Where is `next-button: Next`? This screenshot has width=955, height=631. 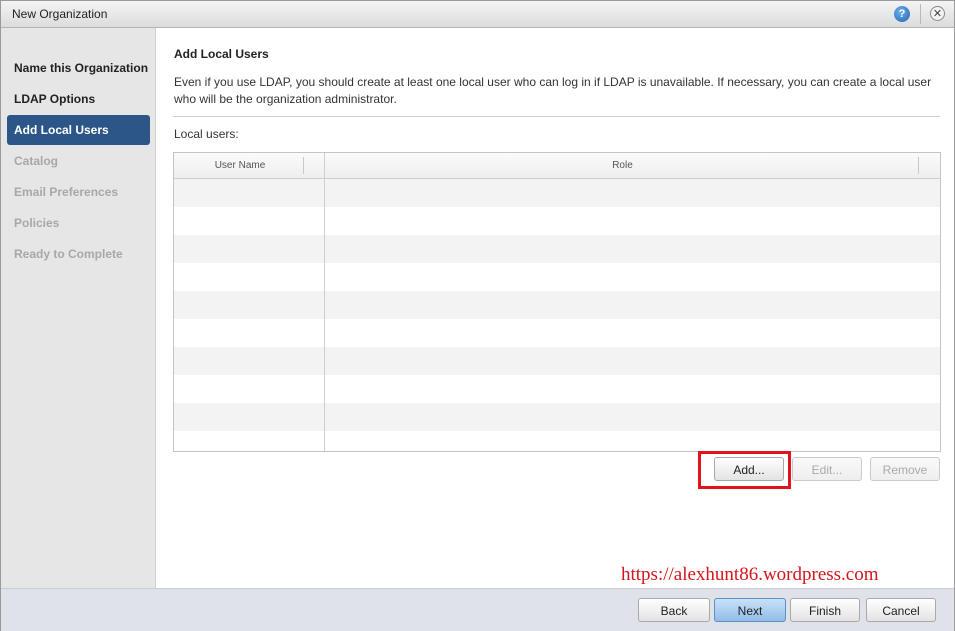
next-button: Next is located at coordinates (750, 610).